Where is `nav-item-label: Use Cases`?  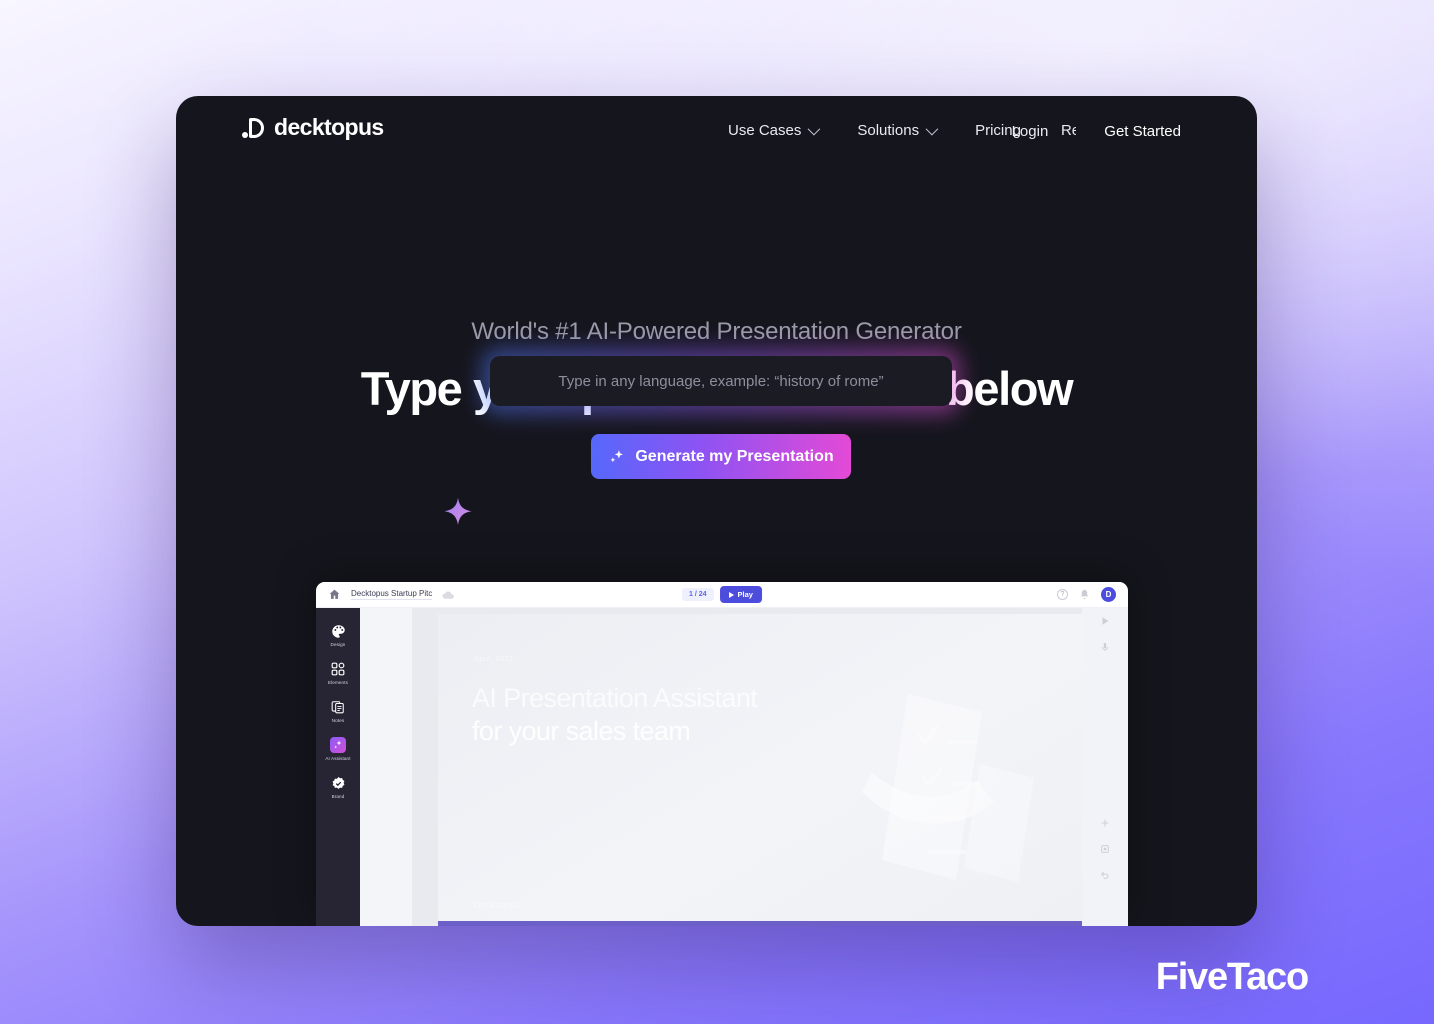 nav-item-label: Use Cases is located at coordinates (765, 130).